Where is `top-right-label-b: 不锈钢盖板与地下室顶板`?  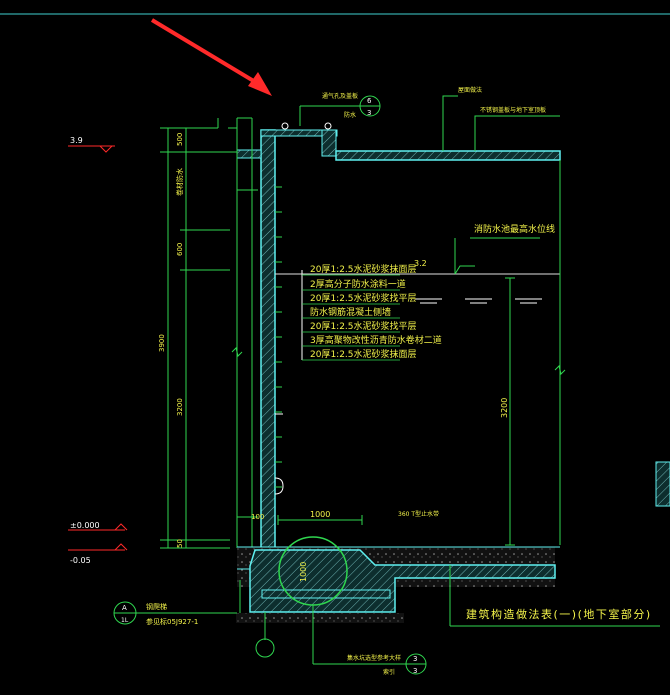 top-right-label-b: 不锈钢盖板与地下室顶板 is located at coordinates (513, 110).